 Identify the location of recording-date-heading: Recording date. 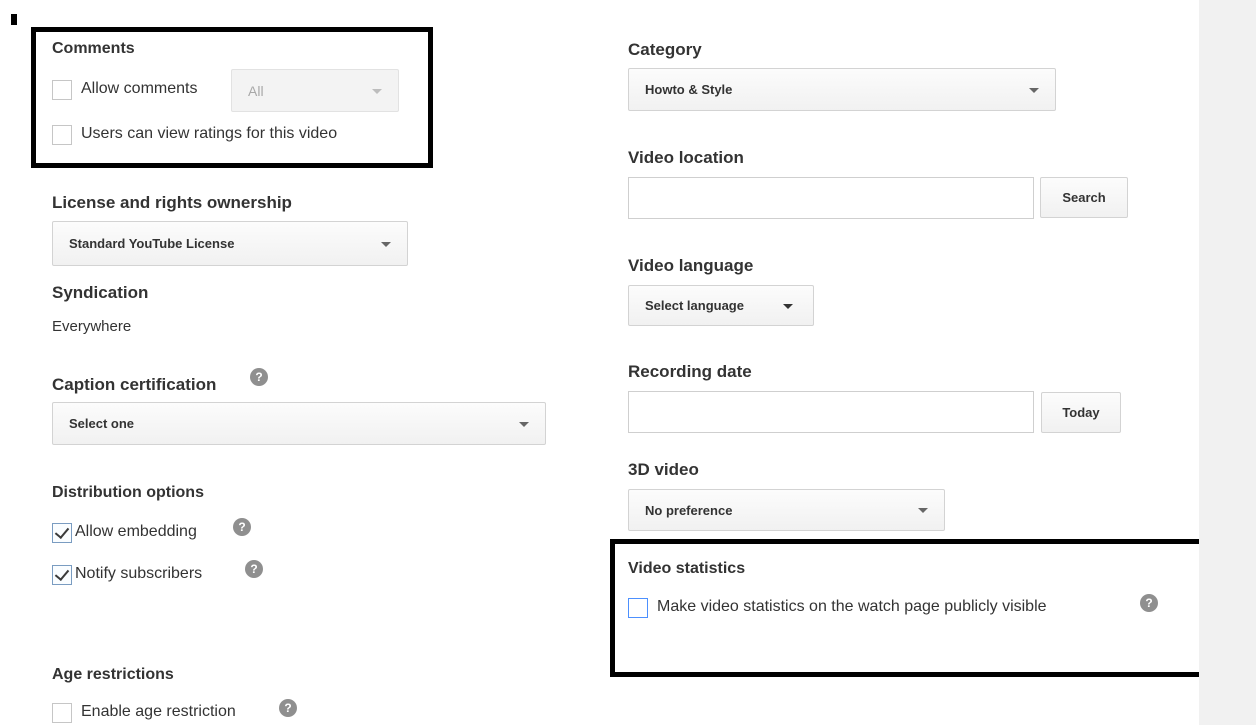
(690, 371).